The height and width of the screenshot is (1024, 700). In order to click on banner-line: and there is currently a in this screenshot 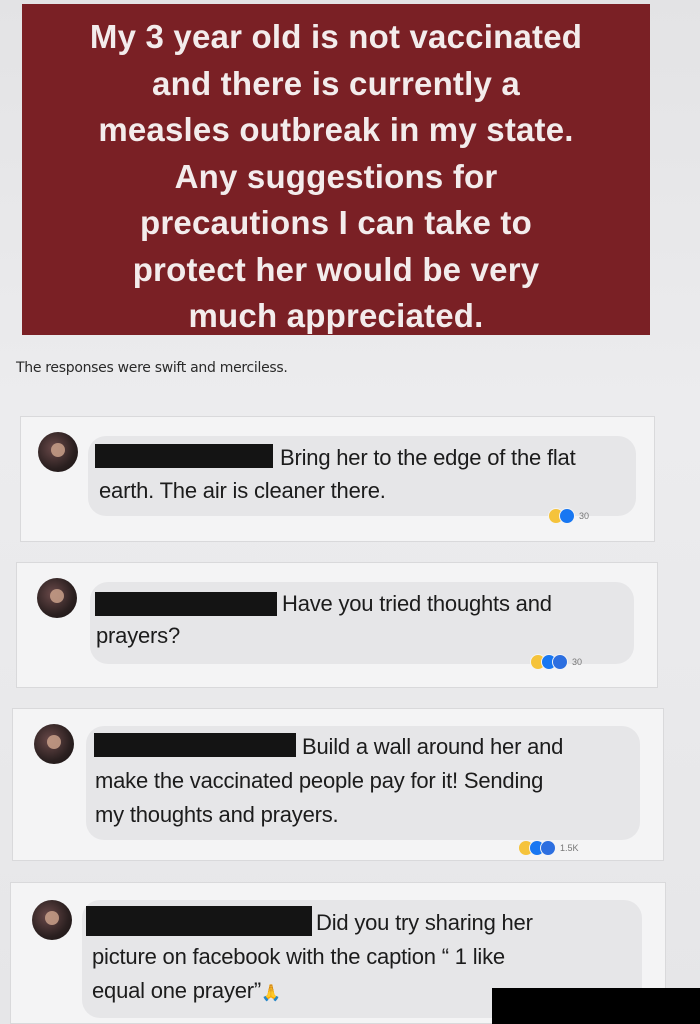, I will do `click(336, 83)`.